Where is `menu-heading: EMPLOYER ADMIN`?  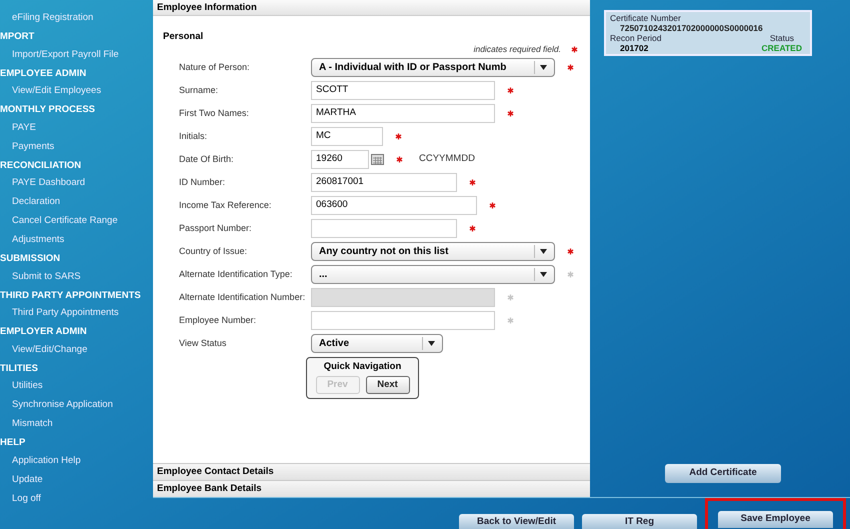
menu-heading: EMPLOYER ADMIN is located at coordinates (44, 332).